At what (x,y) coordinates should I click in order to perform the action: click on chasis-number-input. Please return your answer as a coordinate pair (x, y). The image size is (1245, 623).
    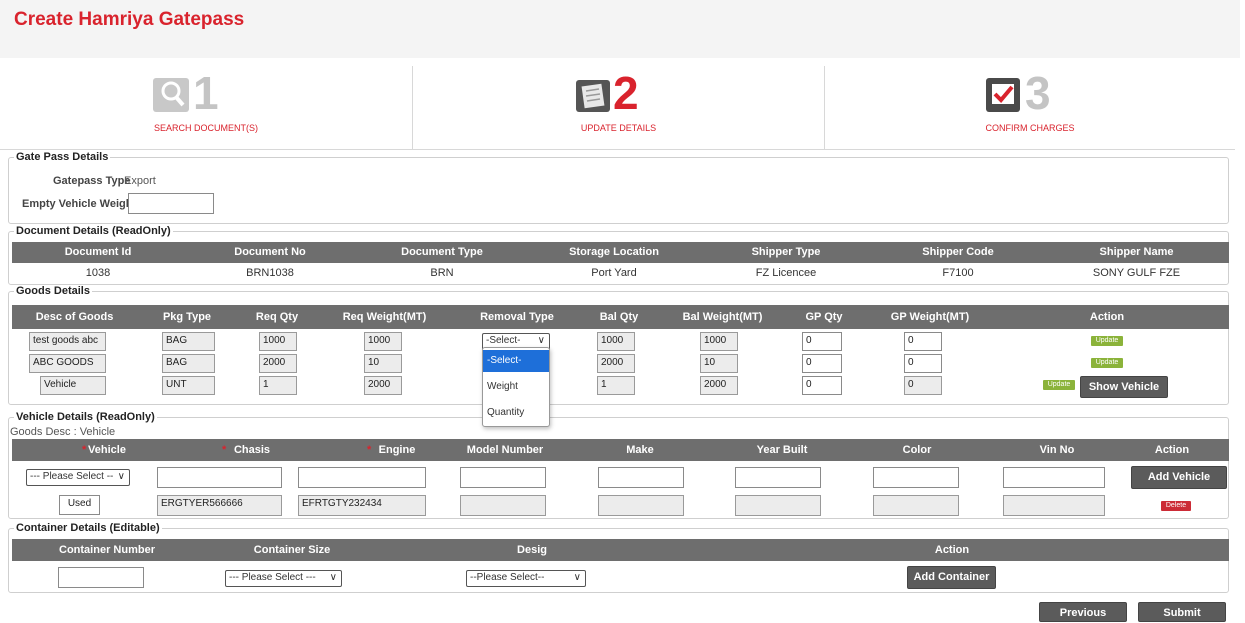
    Looking at the image, I should click on (219, 477).